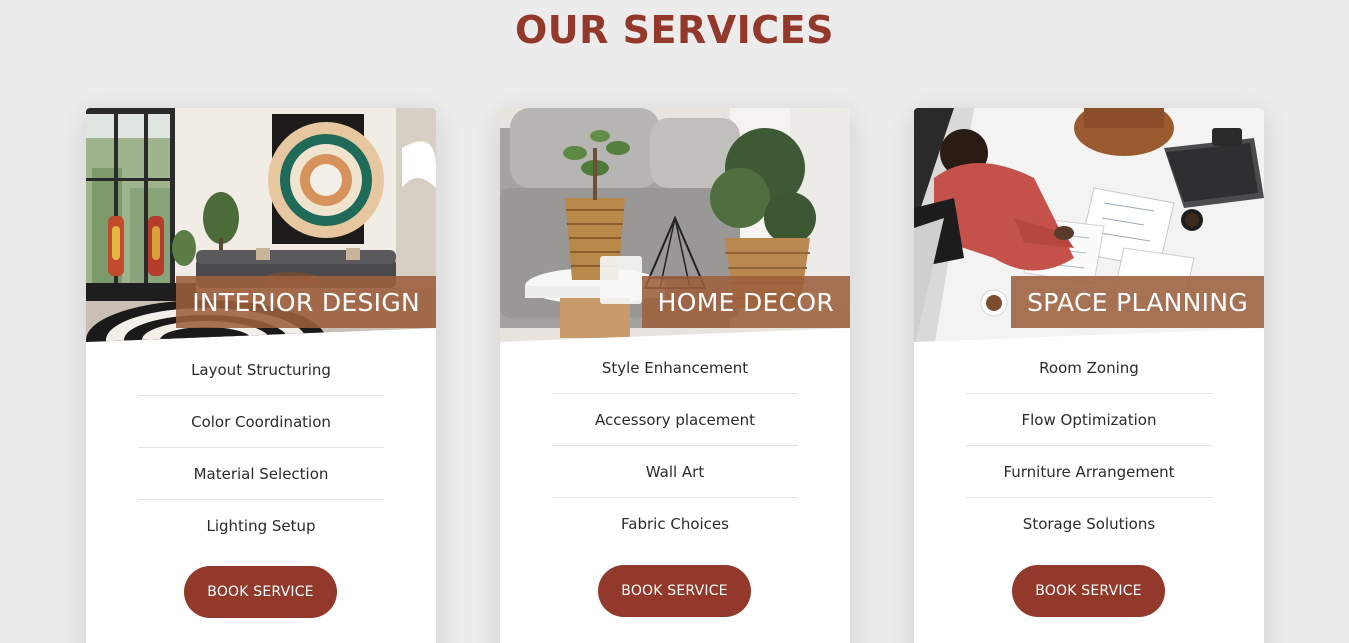 This screenshot has height=643, width=1349. Describe the element at coordinates (675, 420) in the screenshot. I see `list-item: Accessory placement` at that location.